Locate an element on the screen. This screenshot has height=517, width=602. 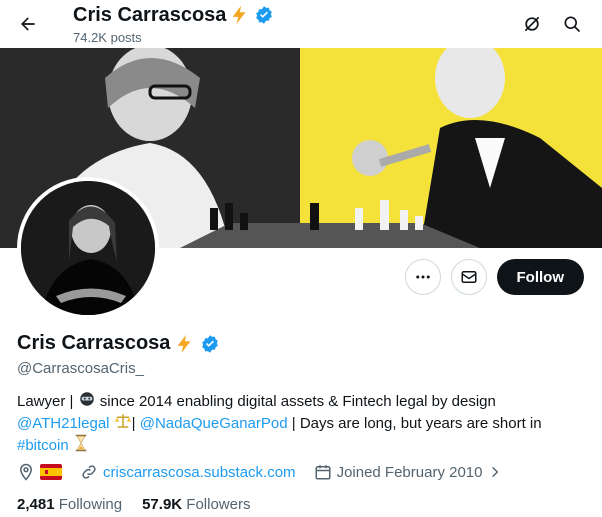
joined-date: Joined February 2010 is located at coordinates (409, 472).